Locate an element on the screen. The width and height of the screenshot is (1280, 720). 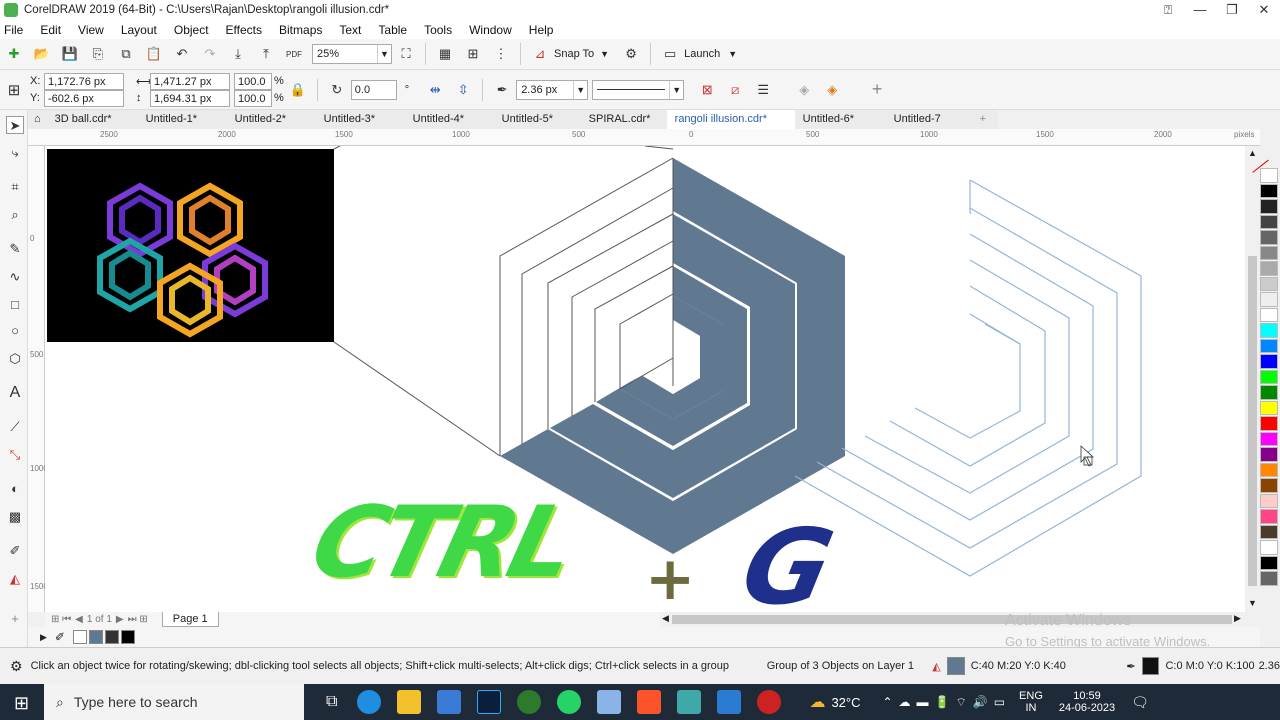
object-origin-icon: ⊞ is located at coordinates (14, 90).